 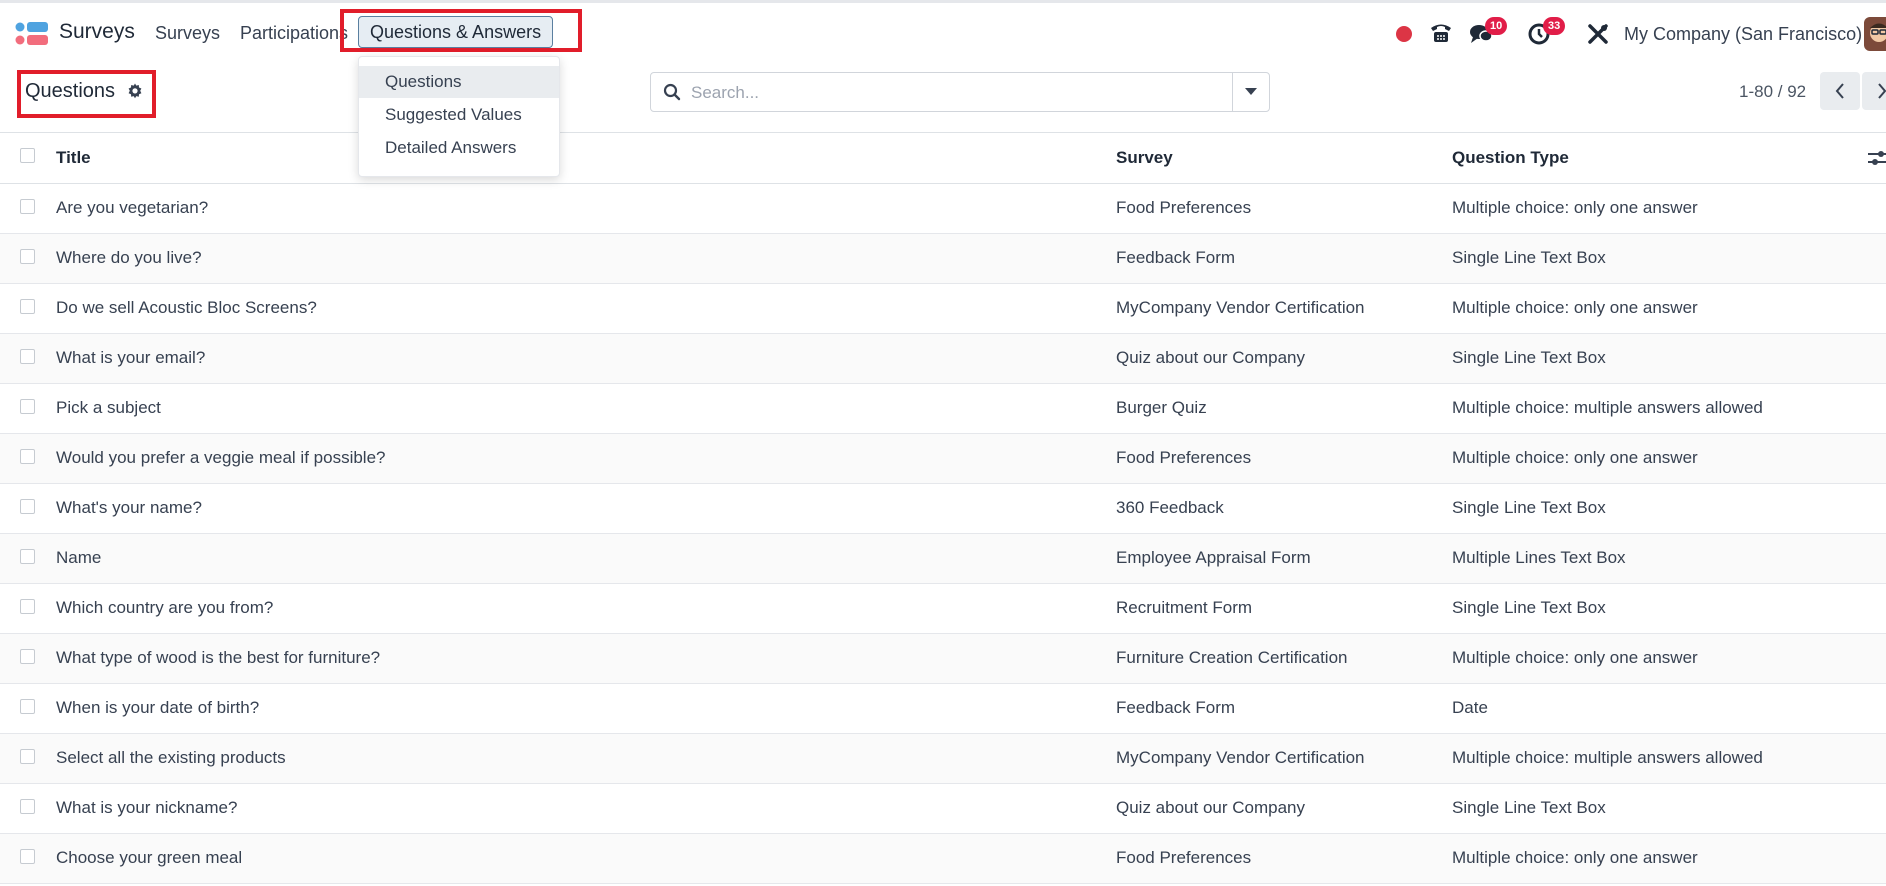 I want to click on cell-survey: Burger Quiz, so click(x=1161, y=408).